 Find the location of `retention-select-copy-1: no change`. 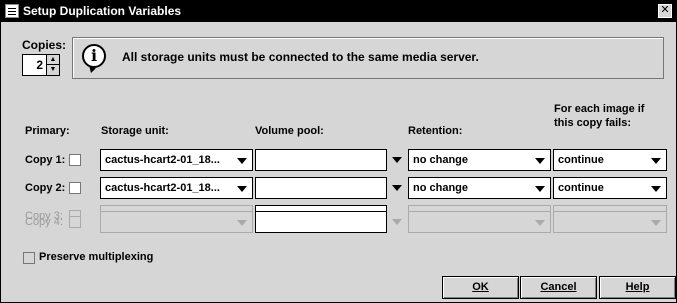

retention-select-copy-1: no change is located at coordinates (479, 160).